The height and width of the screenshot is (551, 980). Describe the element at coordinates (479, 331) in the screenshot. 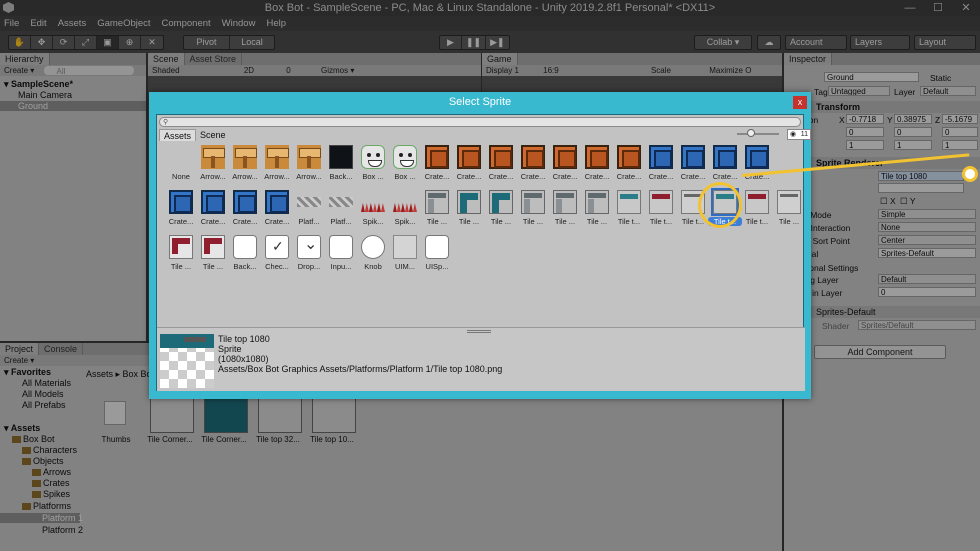

I see `preview-resize-handle` at that location.